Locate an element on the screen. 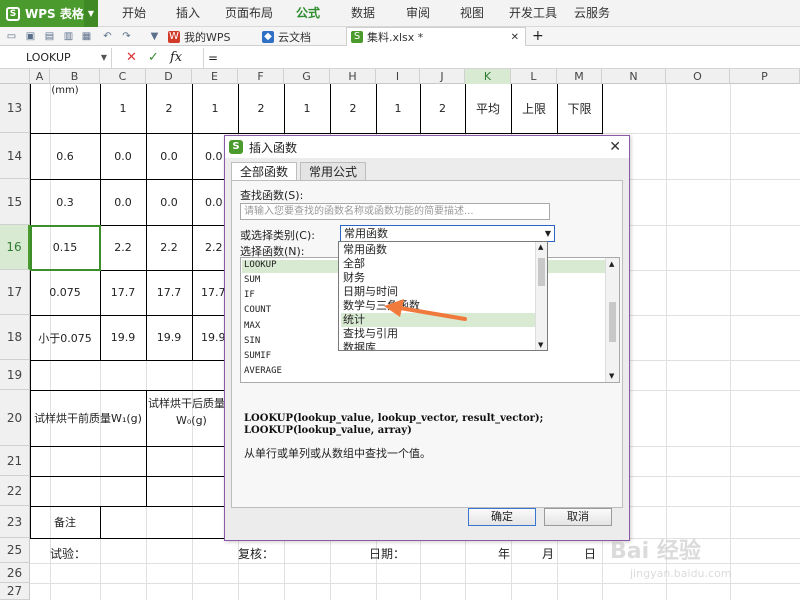  cell-a15: 0.3 is located at coordinates (65, 202).